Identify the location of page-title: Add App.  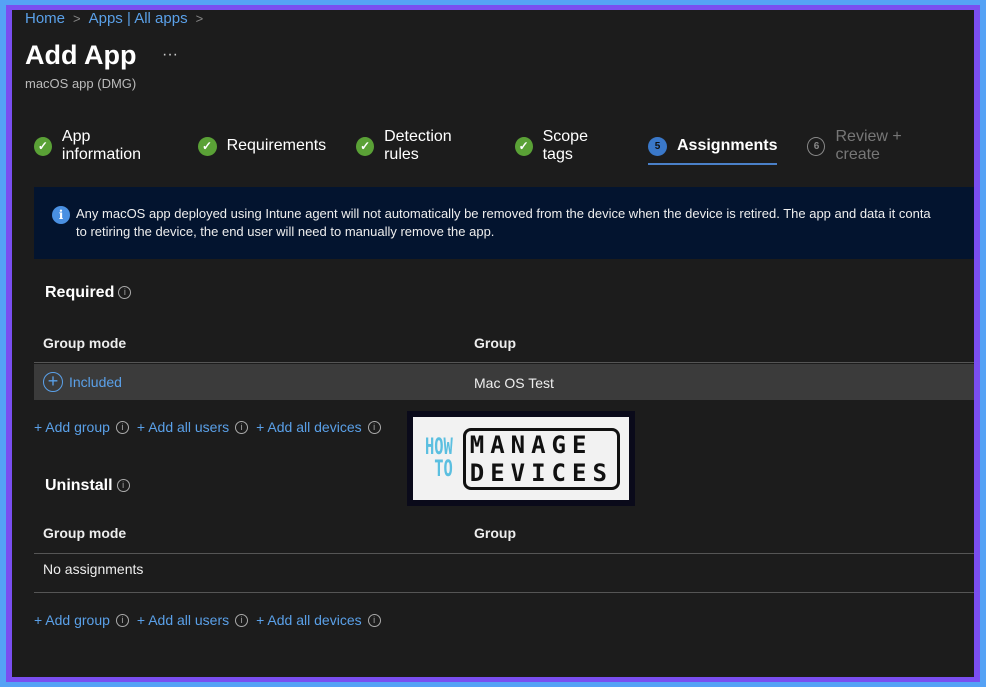
(81, 55).